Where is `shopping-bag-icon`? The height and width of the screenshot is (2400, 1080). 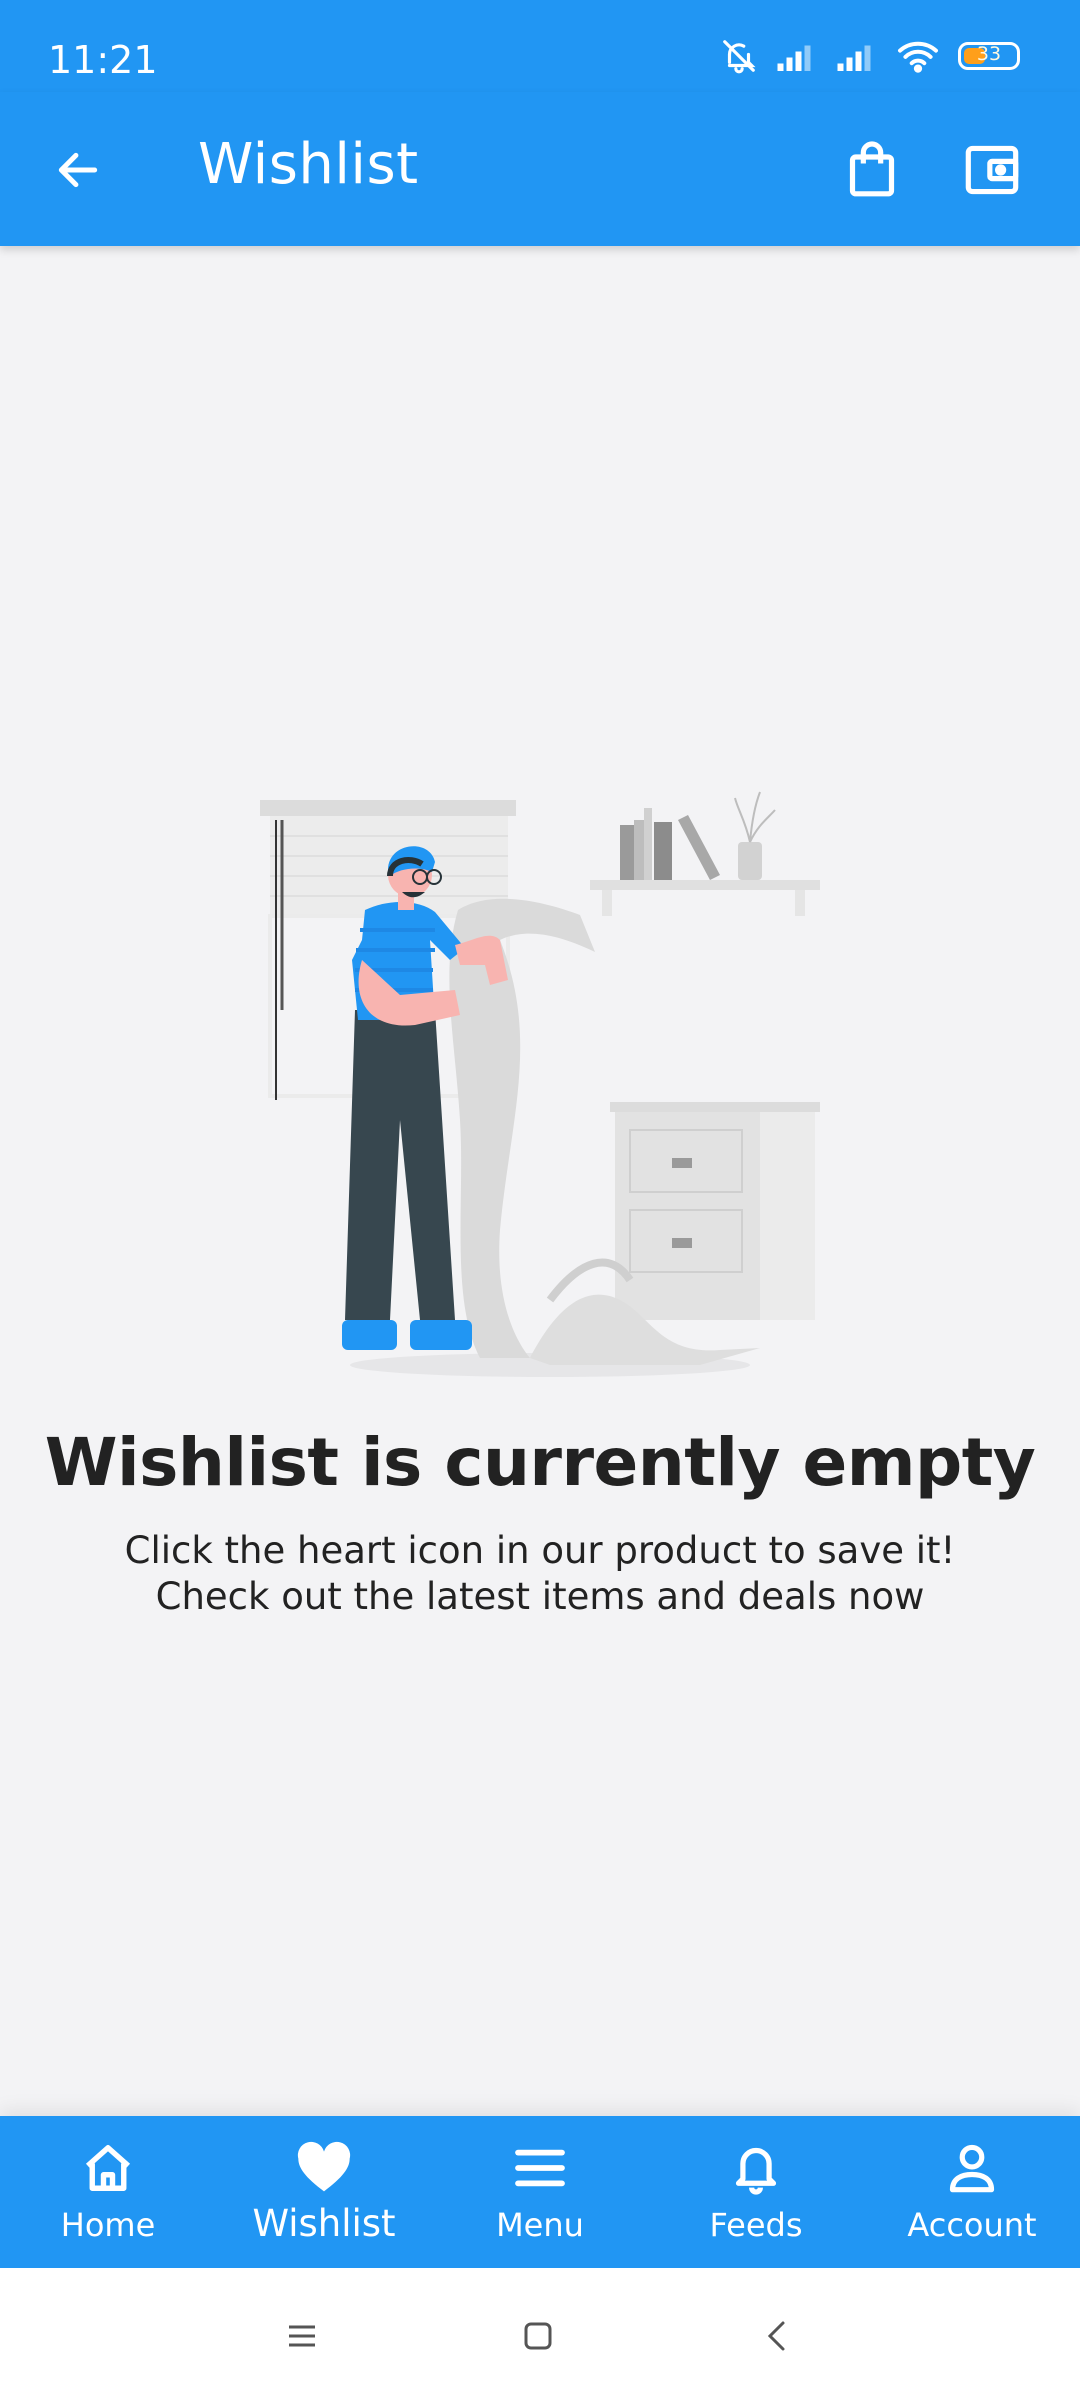 shopping-bag-icon is located at coordinates (872, 169).